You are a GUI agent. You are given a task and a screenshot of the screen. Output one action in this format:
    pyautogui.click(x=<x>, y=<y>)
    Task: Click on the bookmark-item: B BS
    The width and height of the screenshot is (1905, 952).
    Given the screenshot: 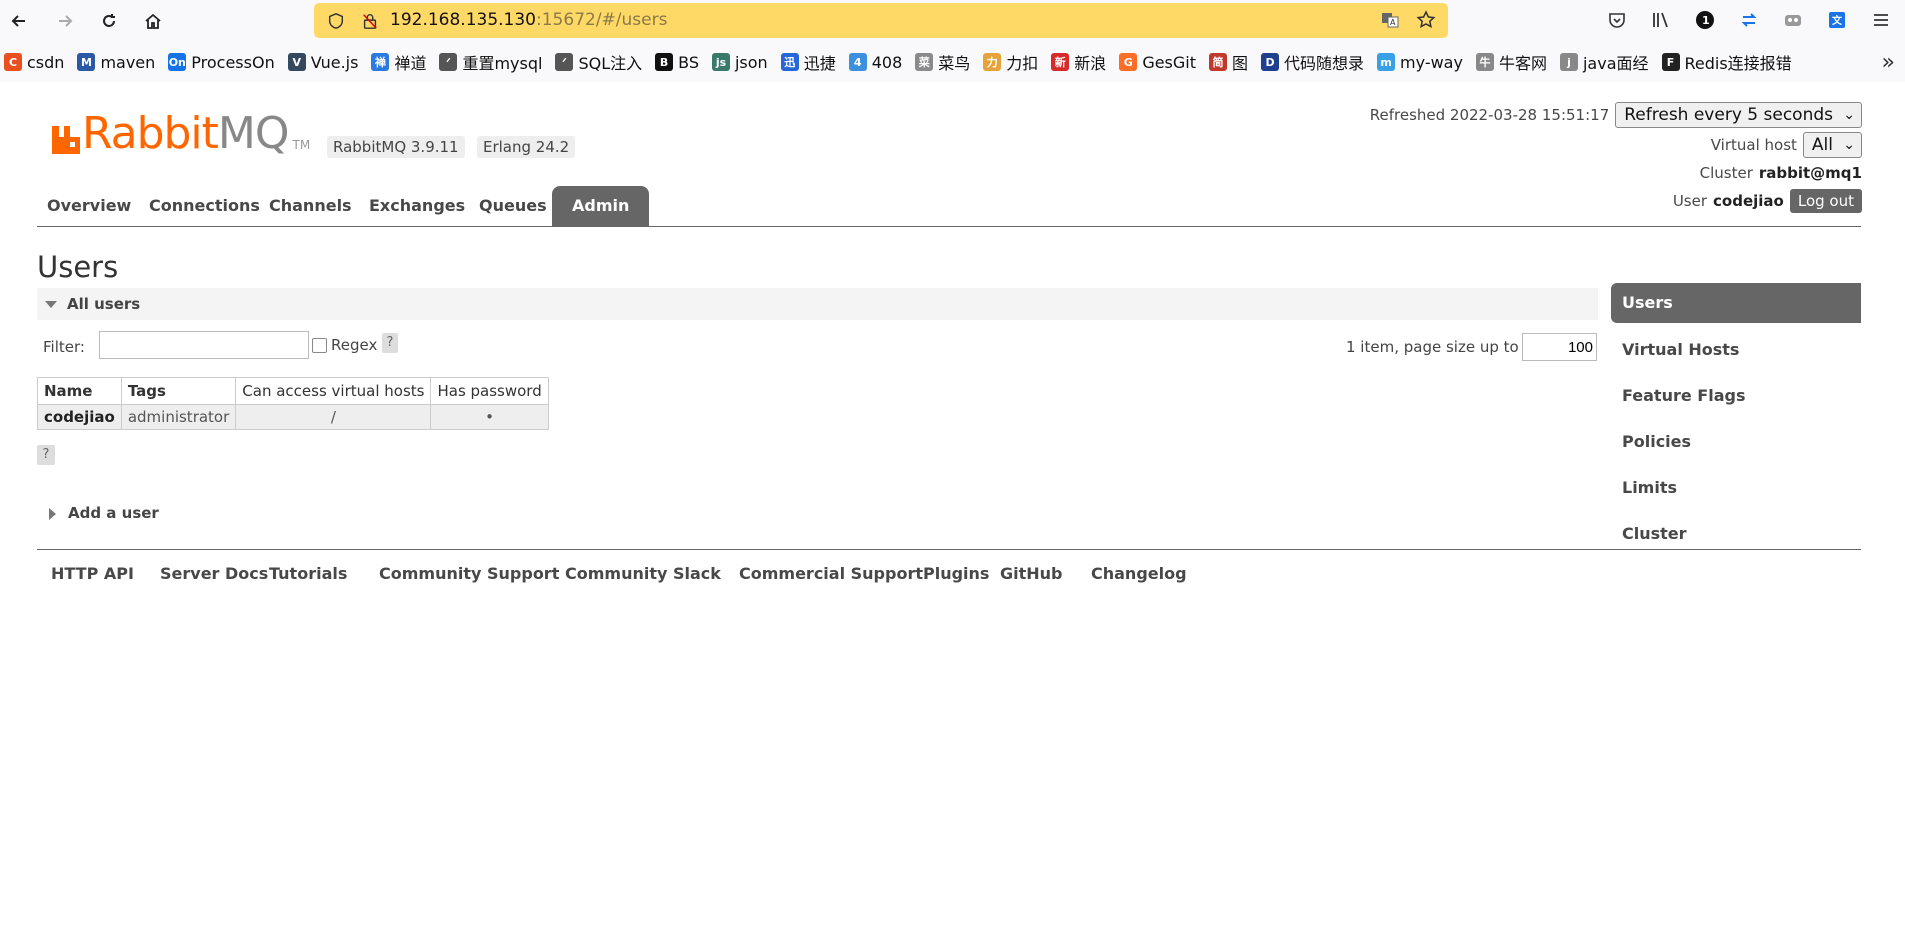 What is the action you would take?
    pyautogui.click(x=677, y=62)
    